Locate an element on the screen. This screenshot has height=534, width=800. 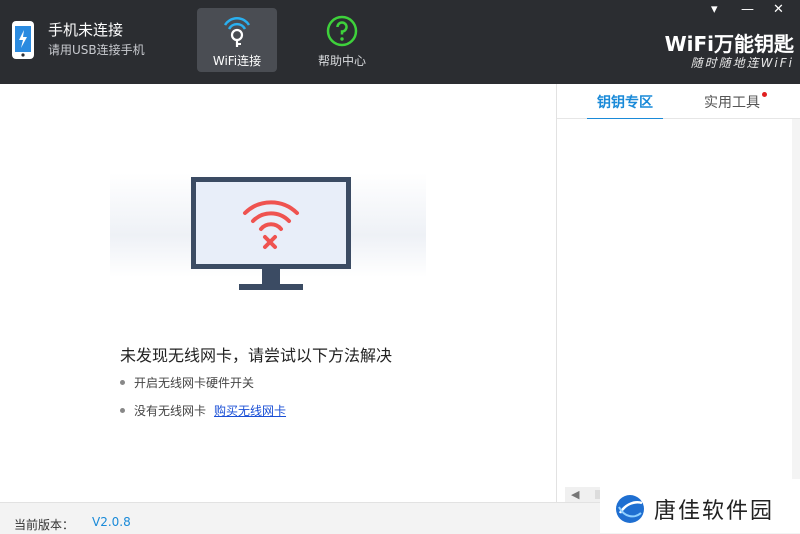
nav-wifi-connect-label: WiFi连接 is located at coordinates (237, 61).